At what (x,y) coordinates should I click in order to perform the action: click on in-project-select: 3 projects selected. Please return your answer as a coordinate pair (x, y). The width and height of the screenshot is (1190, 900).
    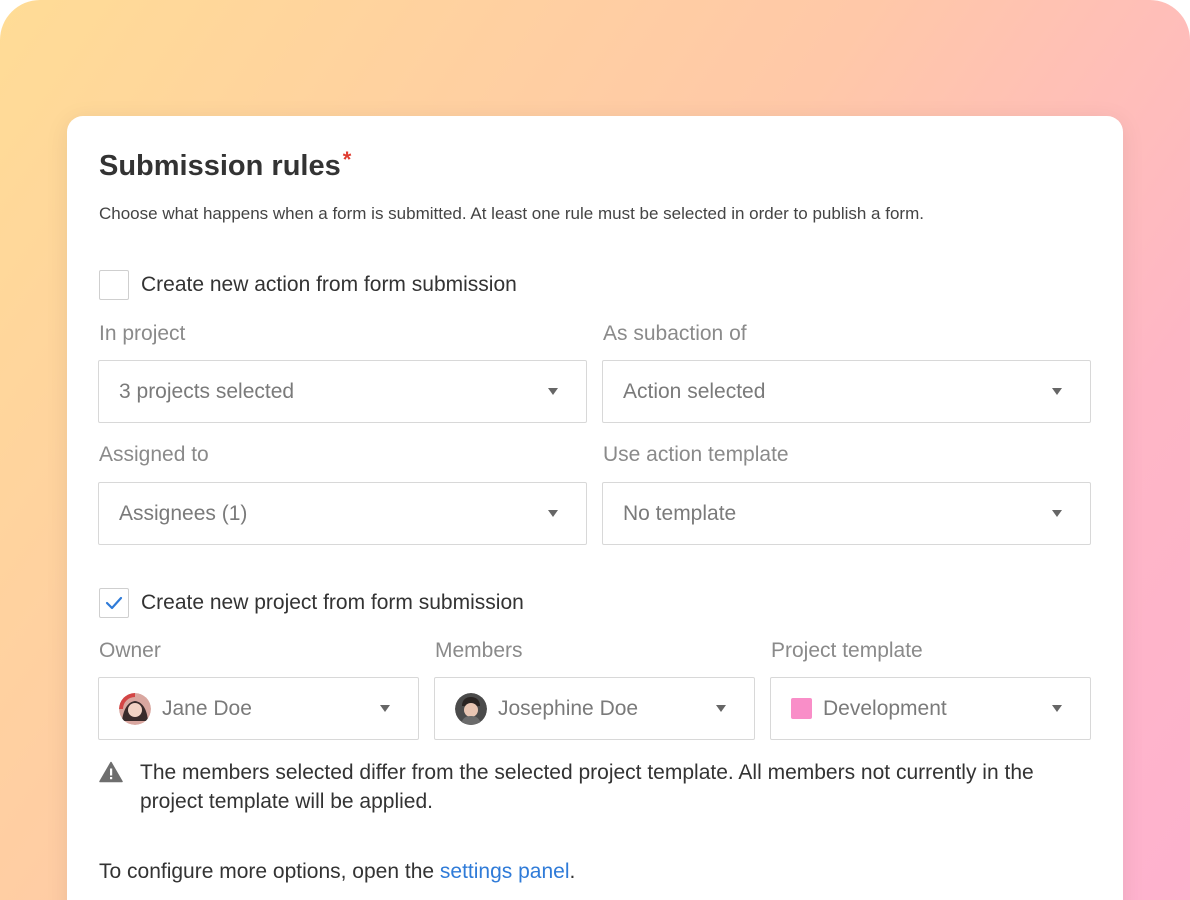
    Looking at the image, I should click on (342, 391).